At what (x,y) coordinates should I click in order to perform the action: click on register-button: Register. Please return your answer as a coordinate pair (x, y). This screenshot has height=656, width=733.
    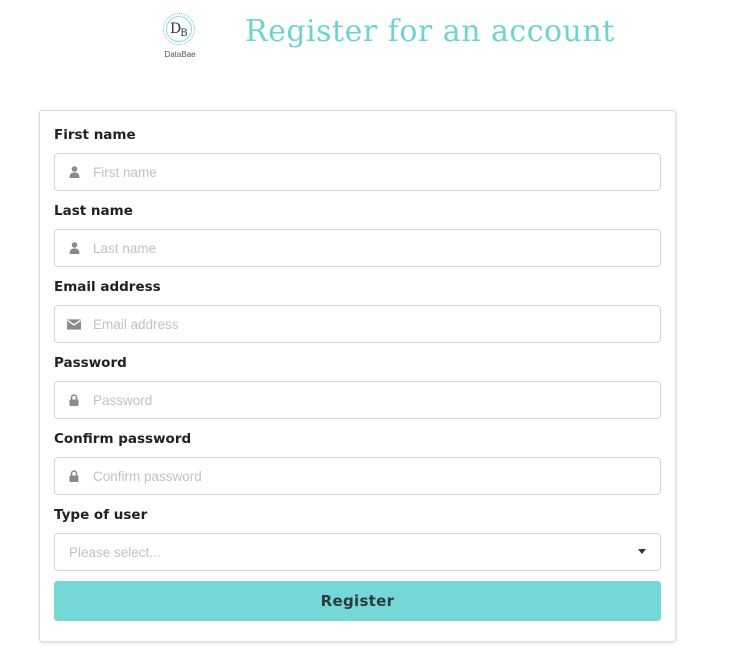
    Looking at the image, I should click on (357, 601).